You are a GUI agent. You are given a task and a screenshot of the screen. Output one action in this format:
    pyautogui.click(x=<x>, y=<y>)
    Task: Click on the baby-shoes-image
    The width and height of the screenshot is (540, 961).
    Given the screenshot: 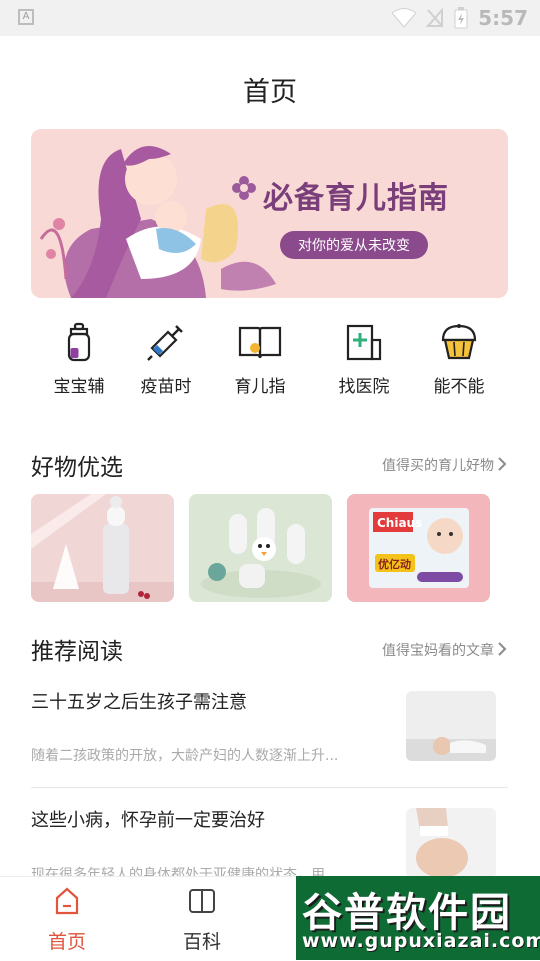 What is the action you would take?
    pyautogui.click(x=260, y=548)
    